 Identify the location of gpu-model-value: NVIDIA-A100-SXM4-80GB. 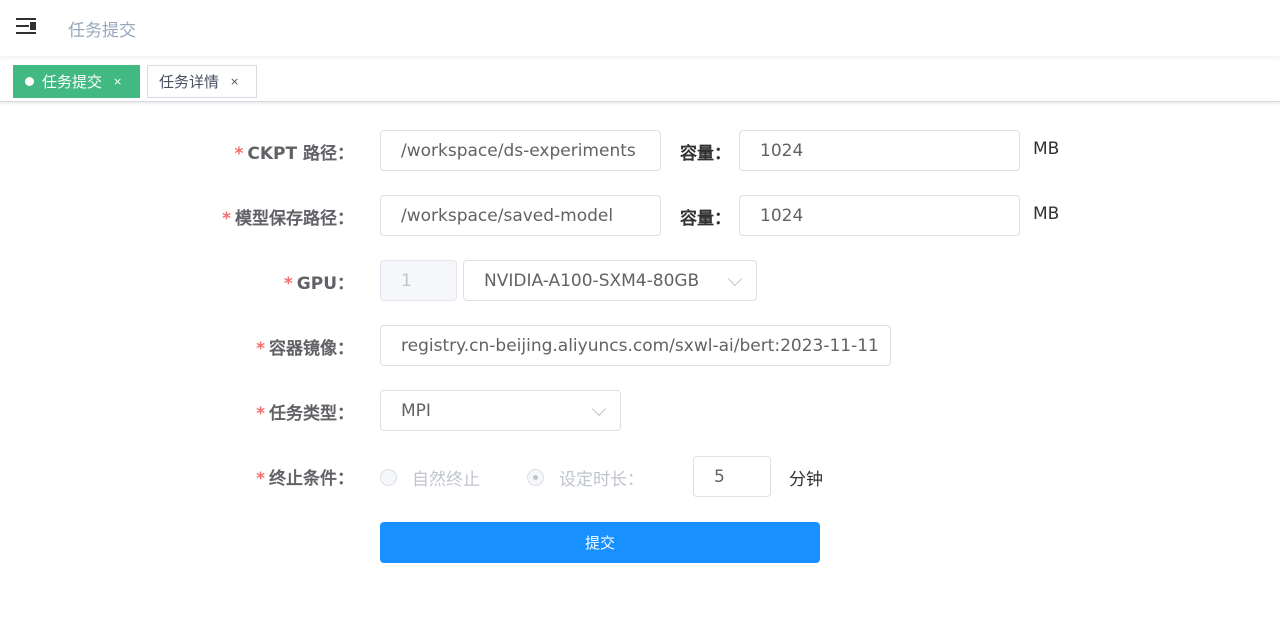
(592, 280).